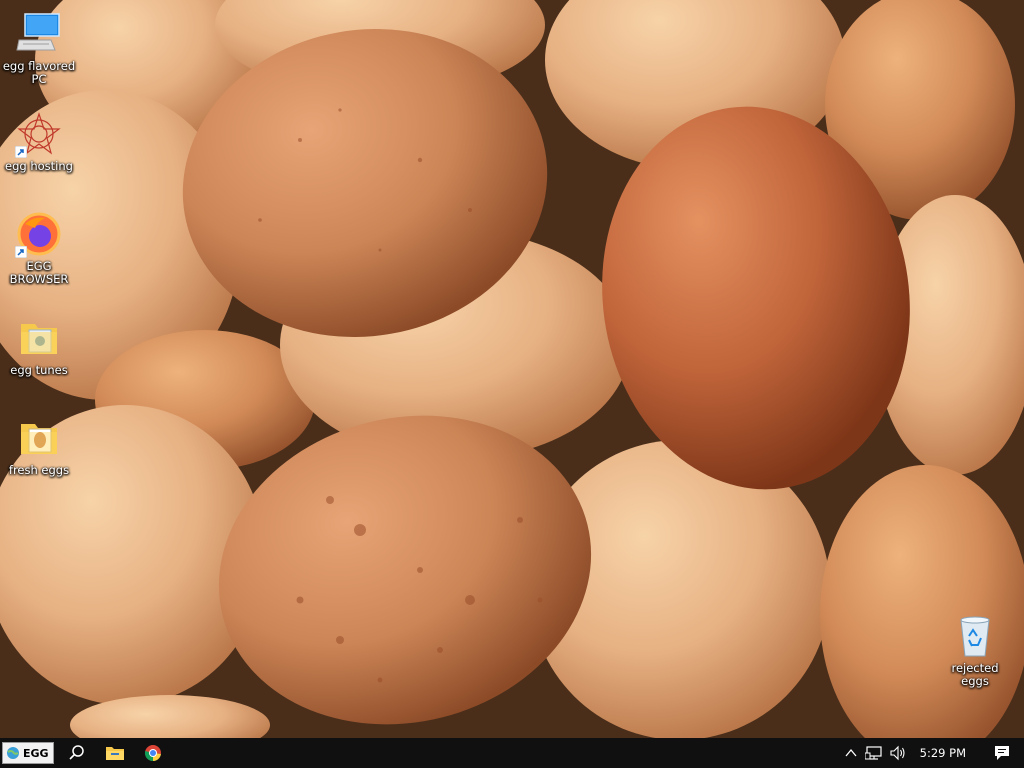 This screenshot has height=768, width=1024. What do you see at coordinates (945, 753) in the screenshot?
I see `clock: 5:29 PM` at bounding box center [945, 753].